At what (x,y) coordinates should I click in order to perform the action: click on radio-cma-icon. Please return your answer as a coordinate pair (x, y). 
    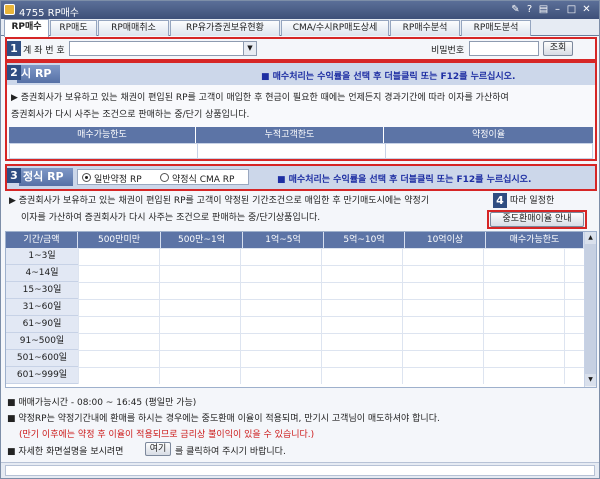
    Looking at the image, I should click on (164, 177).